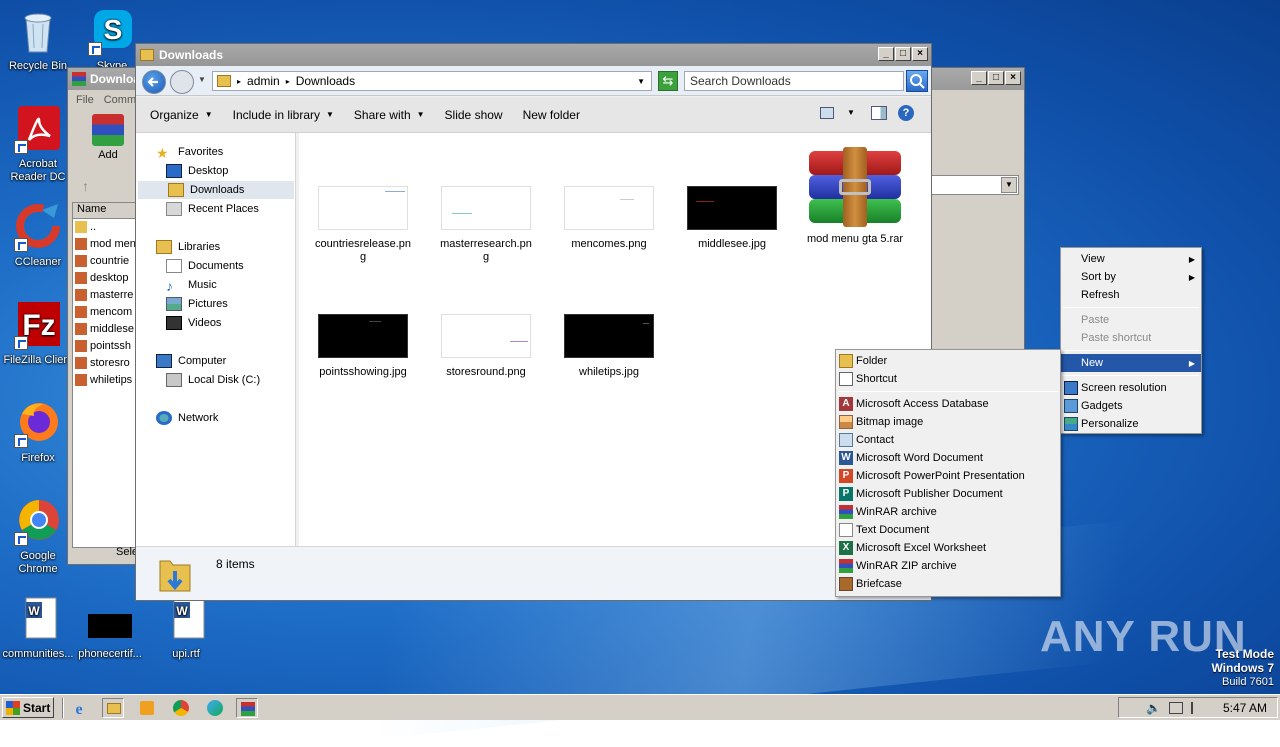 This screenshot has height=747, width=1280. Describe the element at coordinates (551, 115) in the screenshot. I see `new-folder-button: New folder` at that location.